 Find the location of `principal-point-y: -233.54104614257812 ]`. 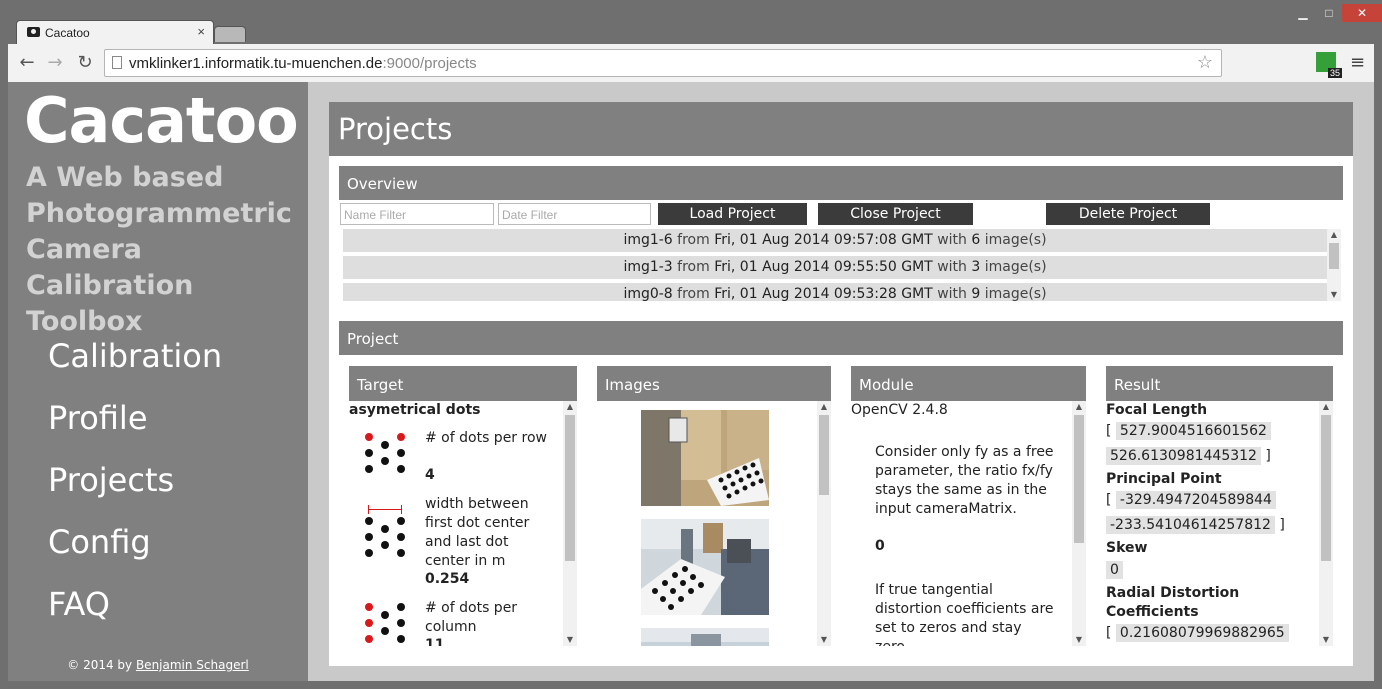

principal-point-y: -233.54104614257812 ] is located at coordinates (1195, 525).